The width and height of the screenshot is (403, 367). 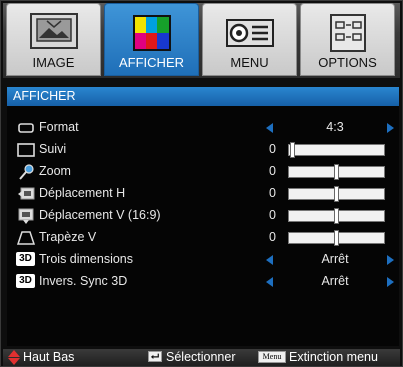 I want to click on tab-image-label: IMAGE, so click(x=53, y=62).